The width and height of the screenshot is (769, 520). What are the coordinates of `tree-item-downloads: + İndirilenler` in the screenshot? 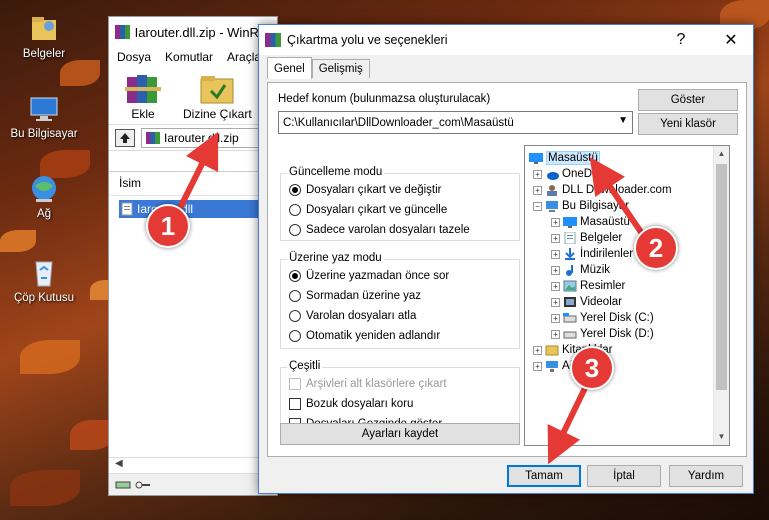 It's located at (592, 254).